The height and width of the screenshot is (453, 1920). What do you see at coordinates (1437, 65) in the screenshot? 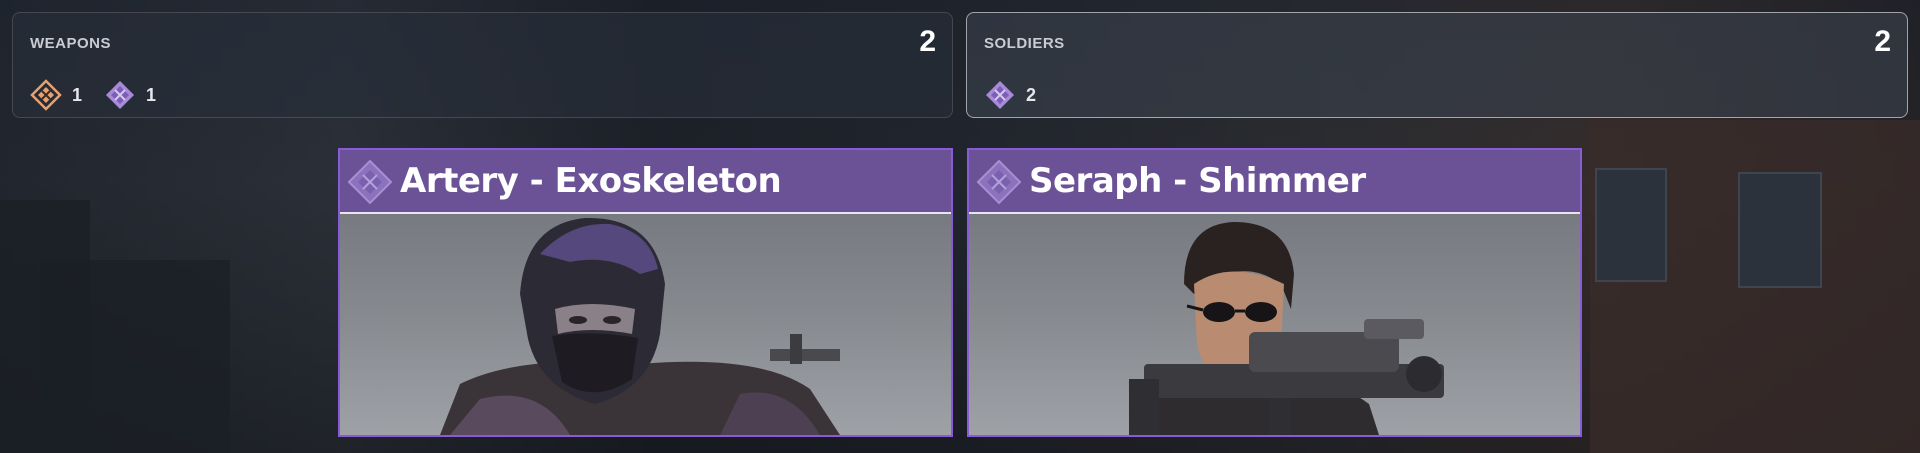
I see `soldiers-summary-panel: SOLDIERS 2 2` at bounding box center [1437, 65].